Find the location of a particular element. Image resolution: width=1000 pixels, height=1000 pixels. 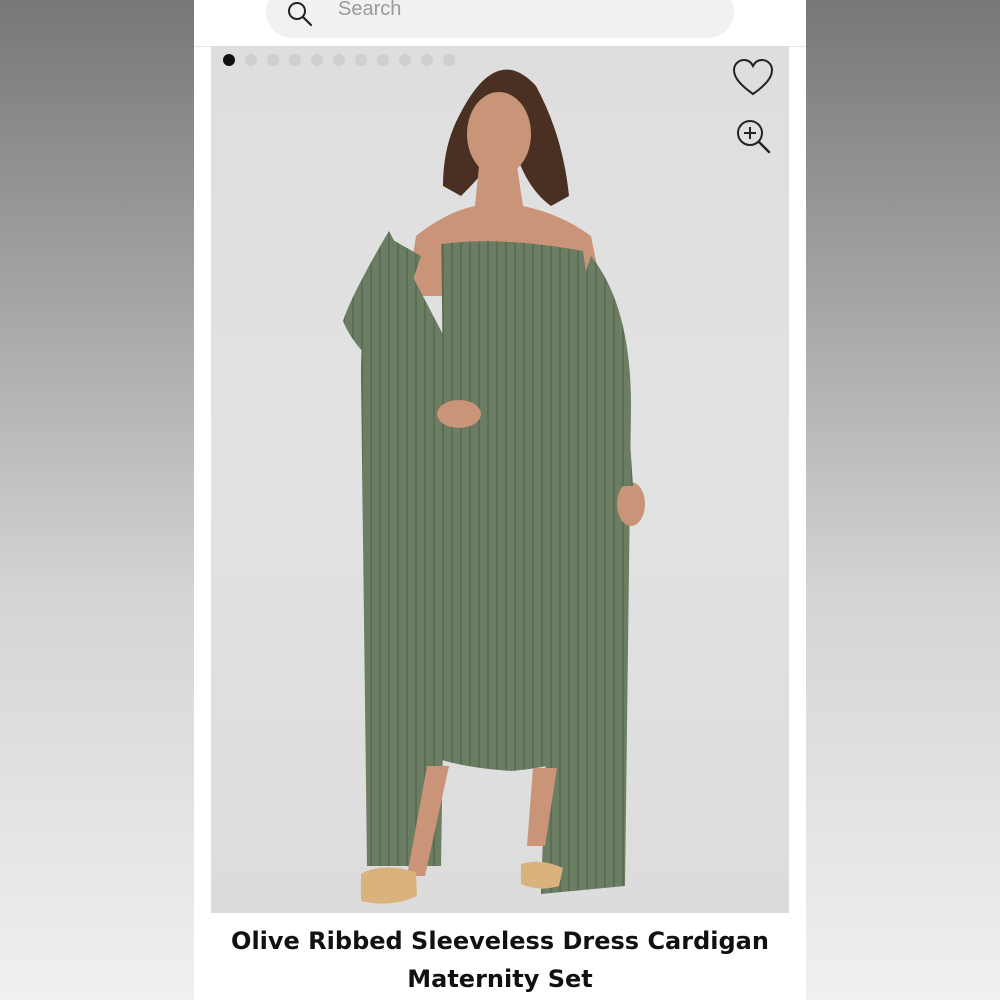

zoom-in-icon is located at coordinates (754, 137).